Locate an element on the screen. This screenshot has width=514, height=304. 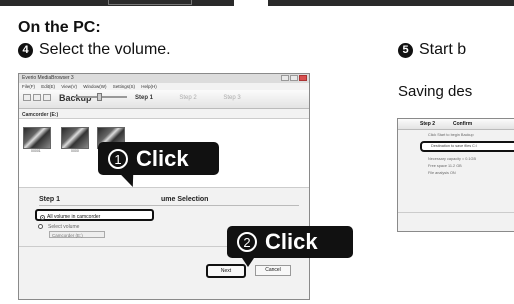
callout-2-label: Click is located at coordinates (291, 241).